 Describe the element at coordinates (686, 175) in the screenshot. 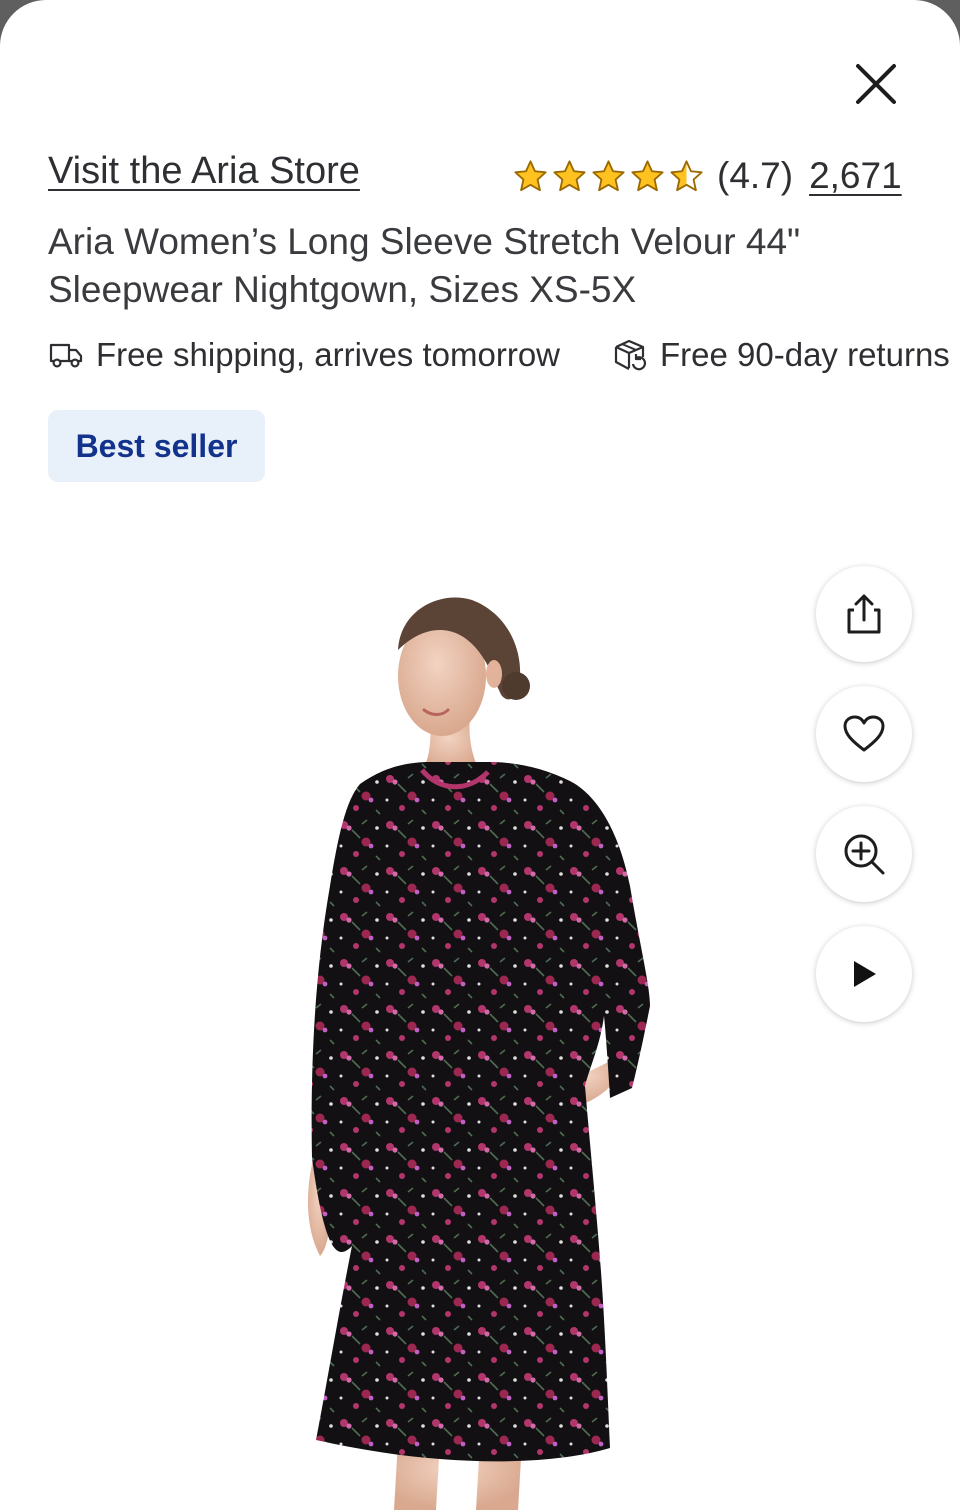

I see `half-star-icon` at that location.